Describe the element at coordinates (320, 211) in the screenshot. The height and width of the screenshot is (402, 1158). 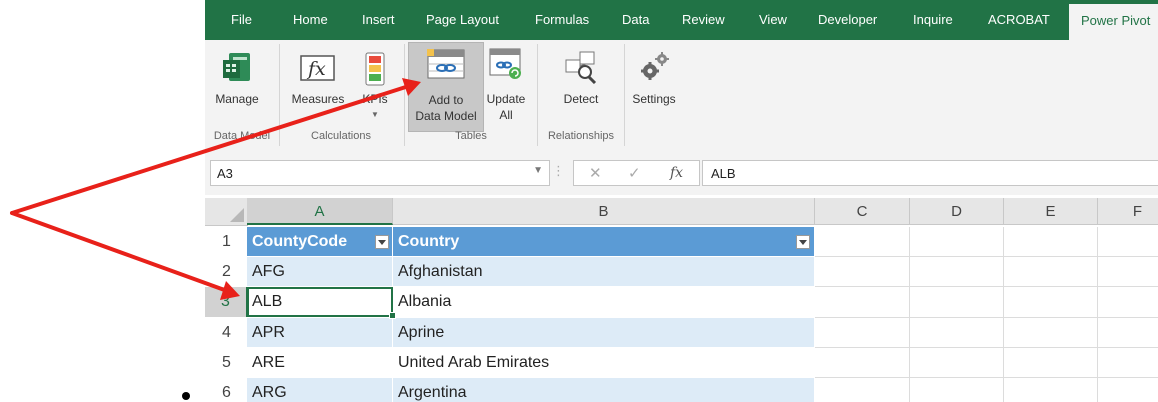
I see `column-header-a: A` at that location.